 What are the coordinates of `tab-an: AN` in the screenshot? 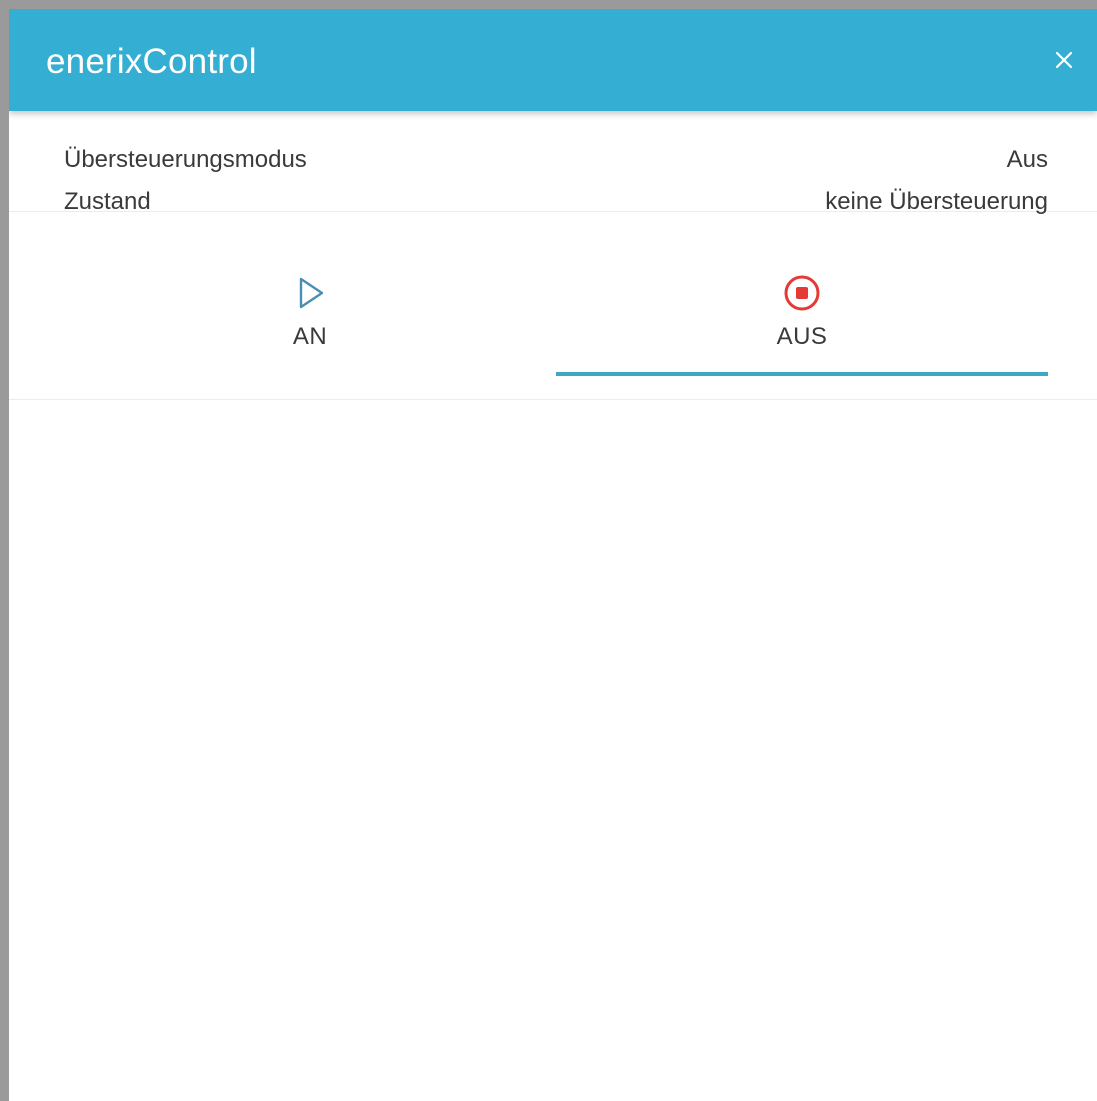 It's located at (310, 305).